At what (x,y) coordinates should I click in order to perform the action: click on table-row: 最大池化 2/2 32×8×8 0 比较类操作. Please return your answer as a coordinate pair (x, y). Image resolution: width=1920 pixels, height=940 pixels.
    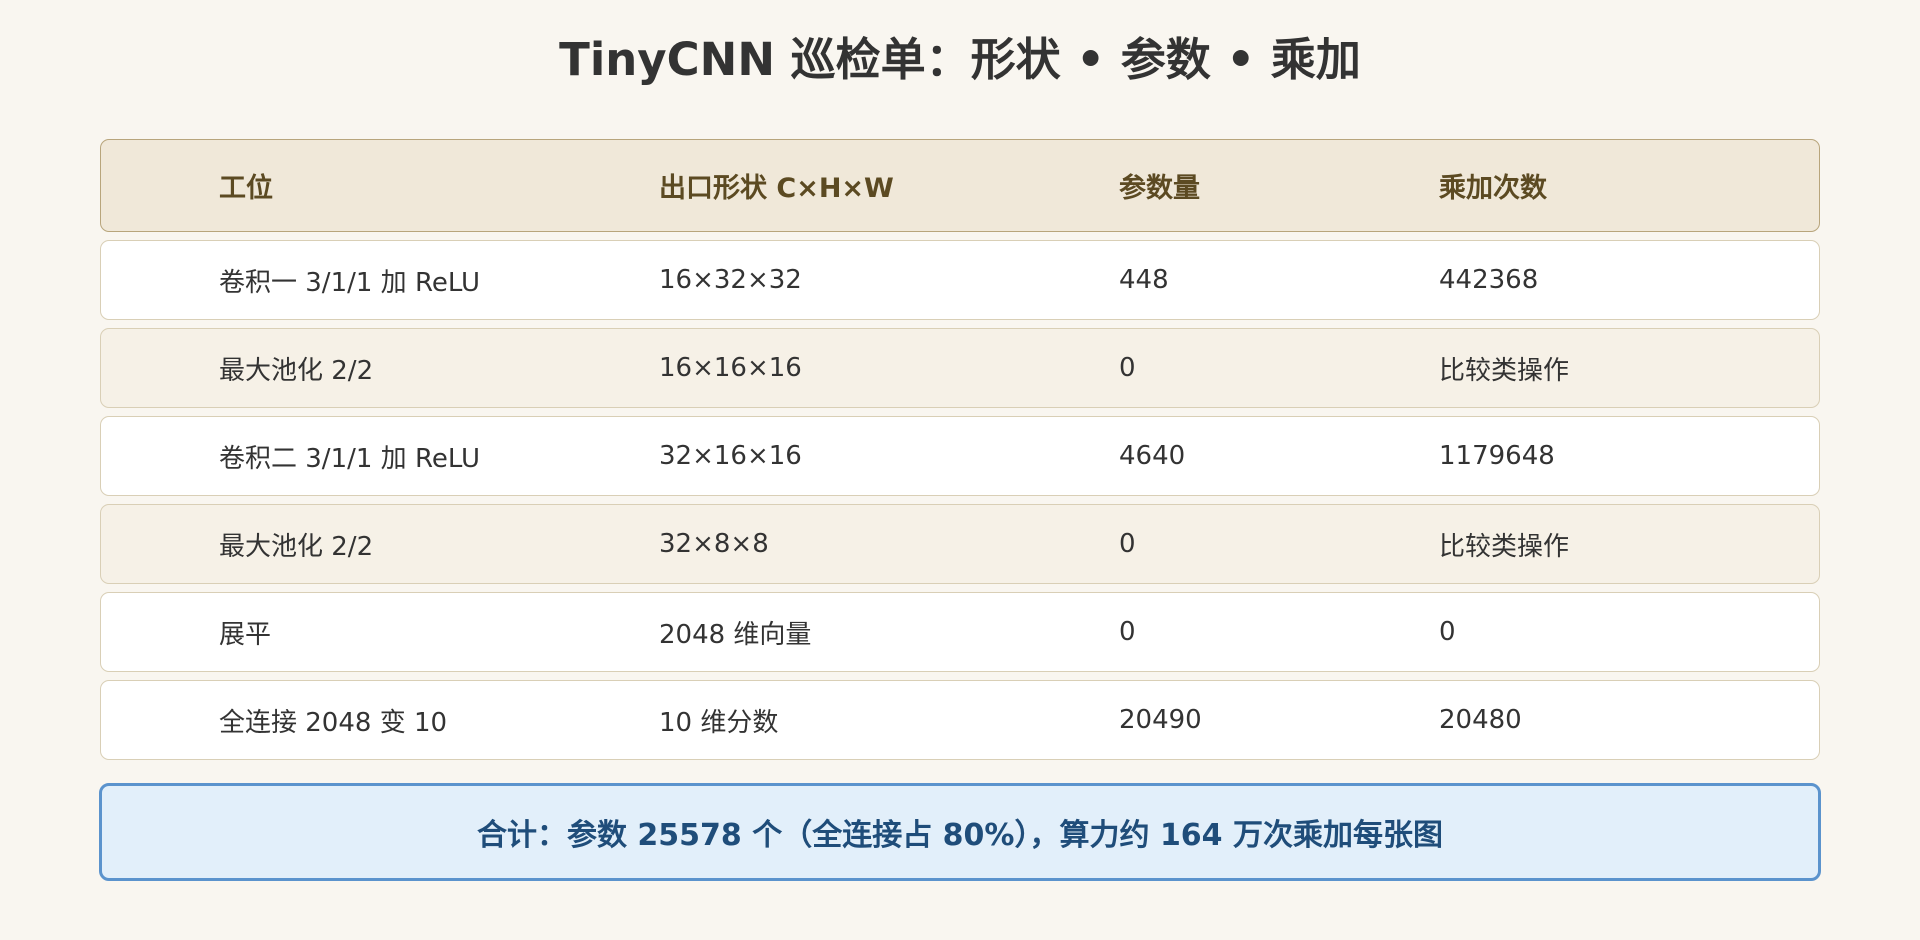
    Looking at the image, I should click on (960, 544).